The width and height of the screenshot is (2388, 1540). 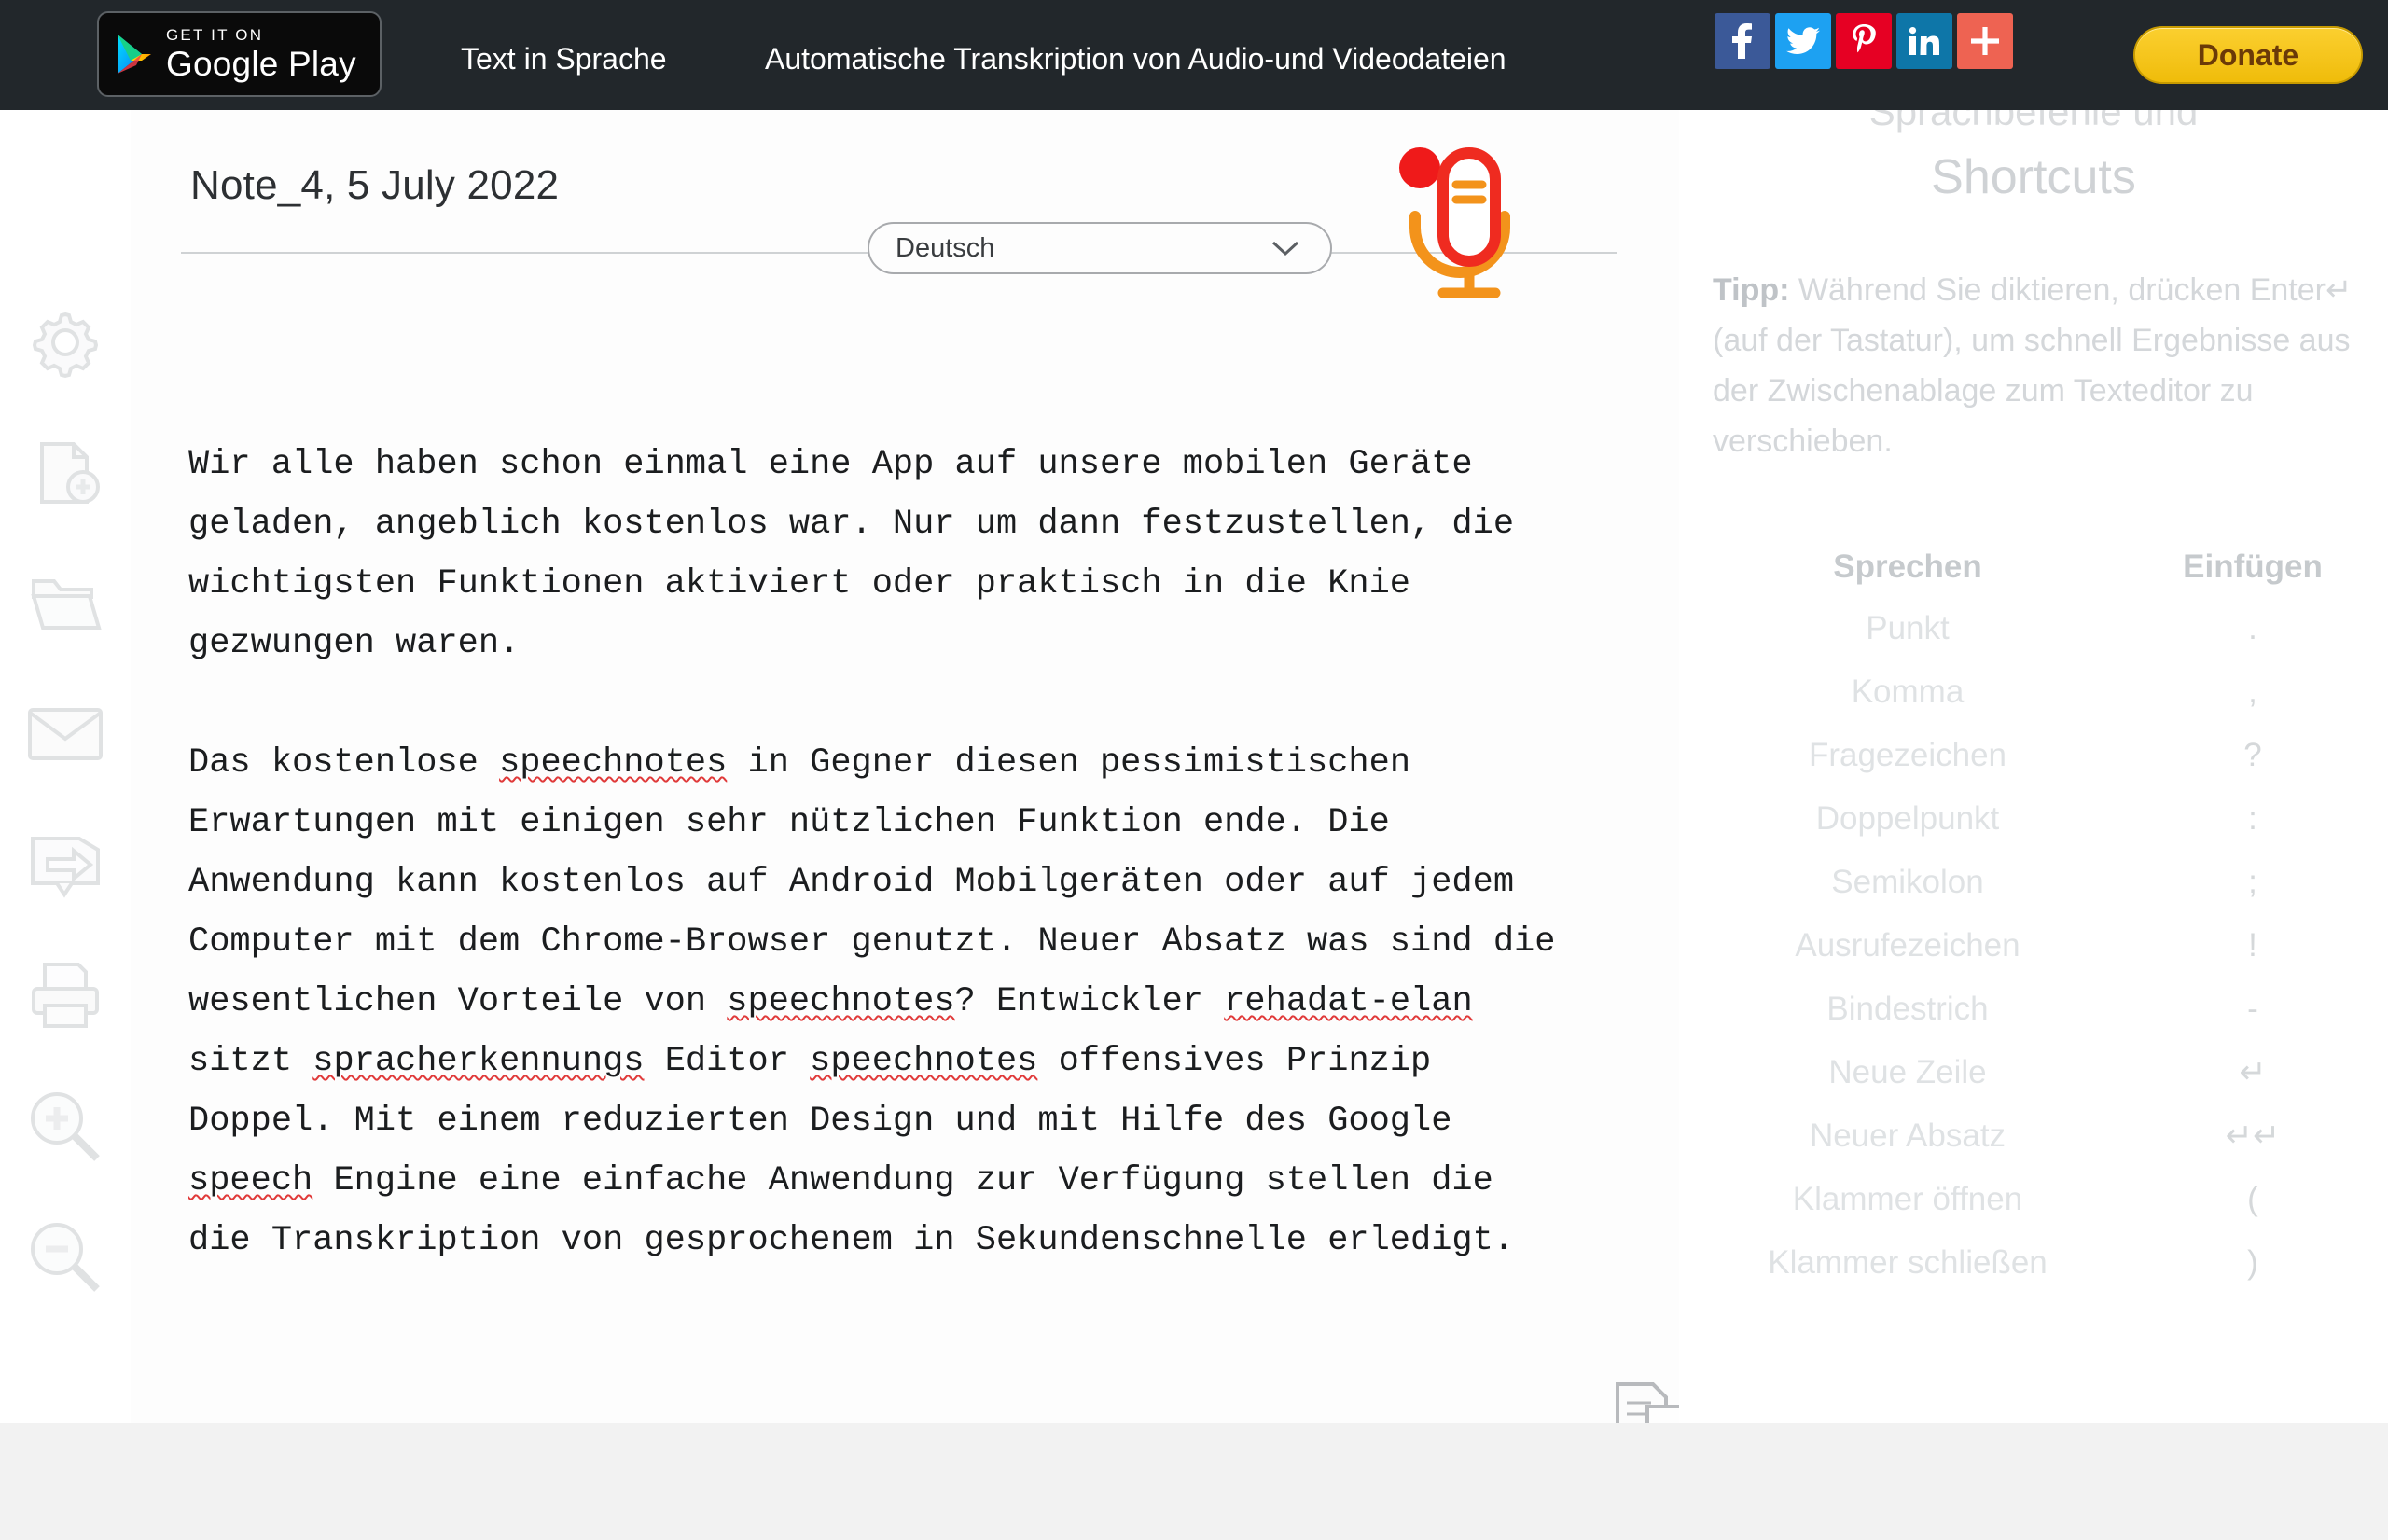 What do you see at coordinates (1907, 882) in the screenshot?
I see `shortcut-phrase: Semikolon` at bounding box center [1907, 882].